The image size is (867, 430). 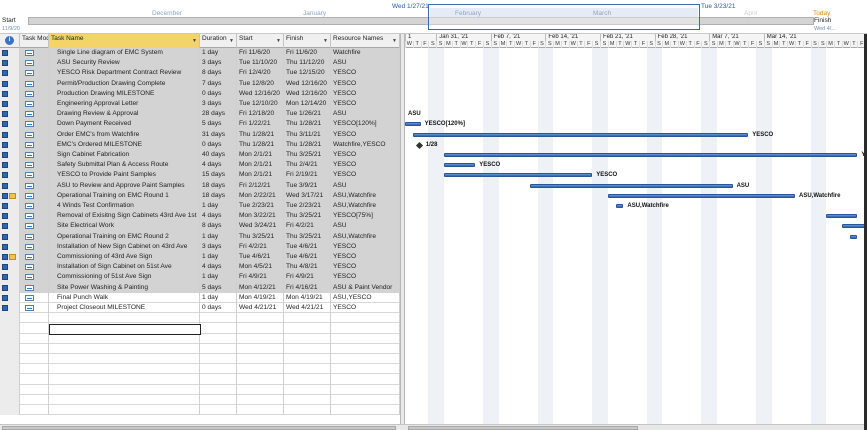 What do you see at coordinates (124, 73) in the screenshot?
I see `task-name-cell: YESCO Risk Department Contract Review` at bounding box center [124, 73].